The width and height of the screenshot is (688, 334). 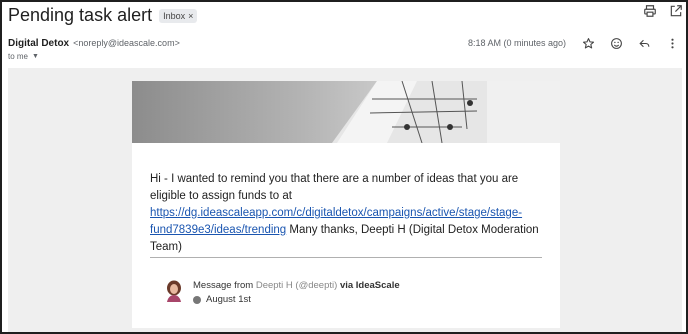 I want to click on sender-name: Digital Detox, so click(x=38, y=43).